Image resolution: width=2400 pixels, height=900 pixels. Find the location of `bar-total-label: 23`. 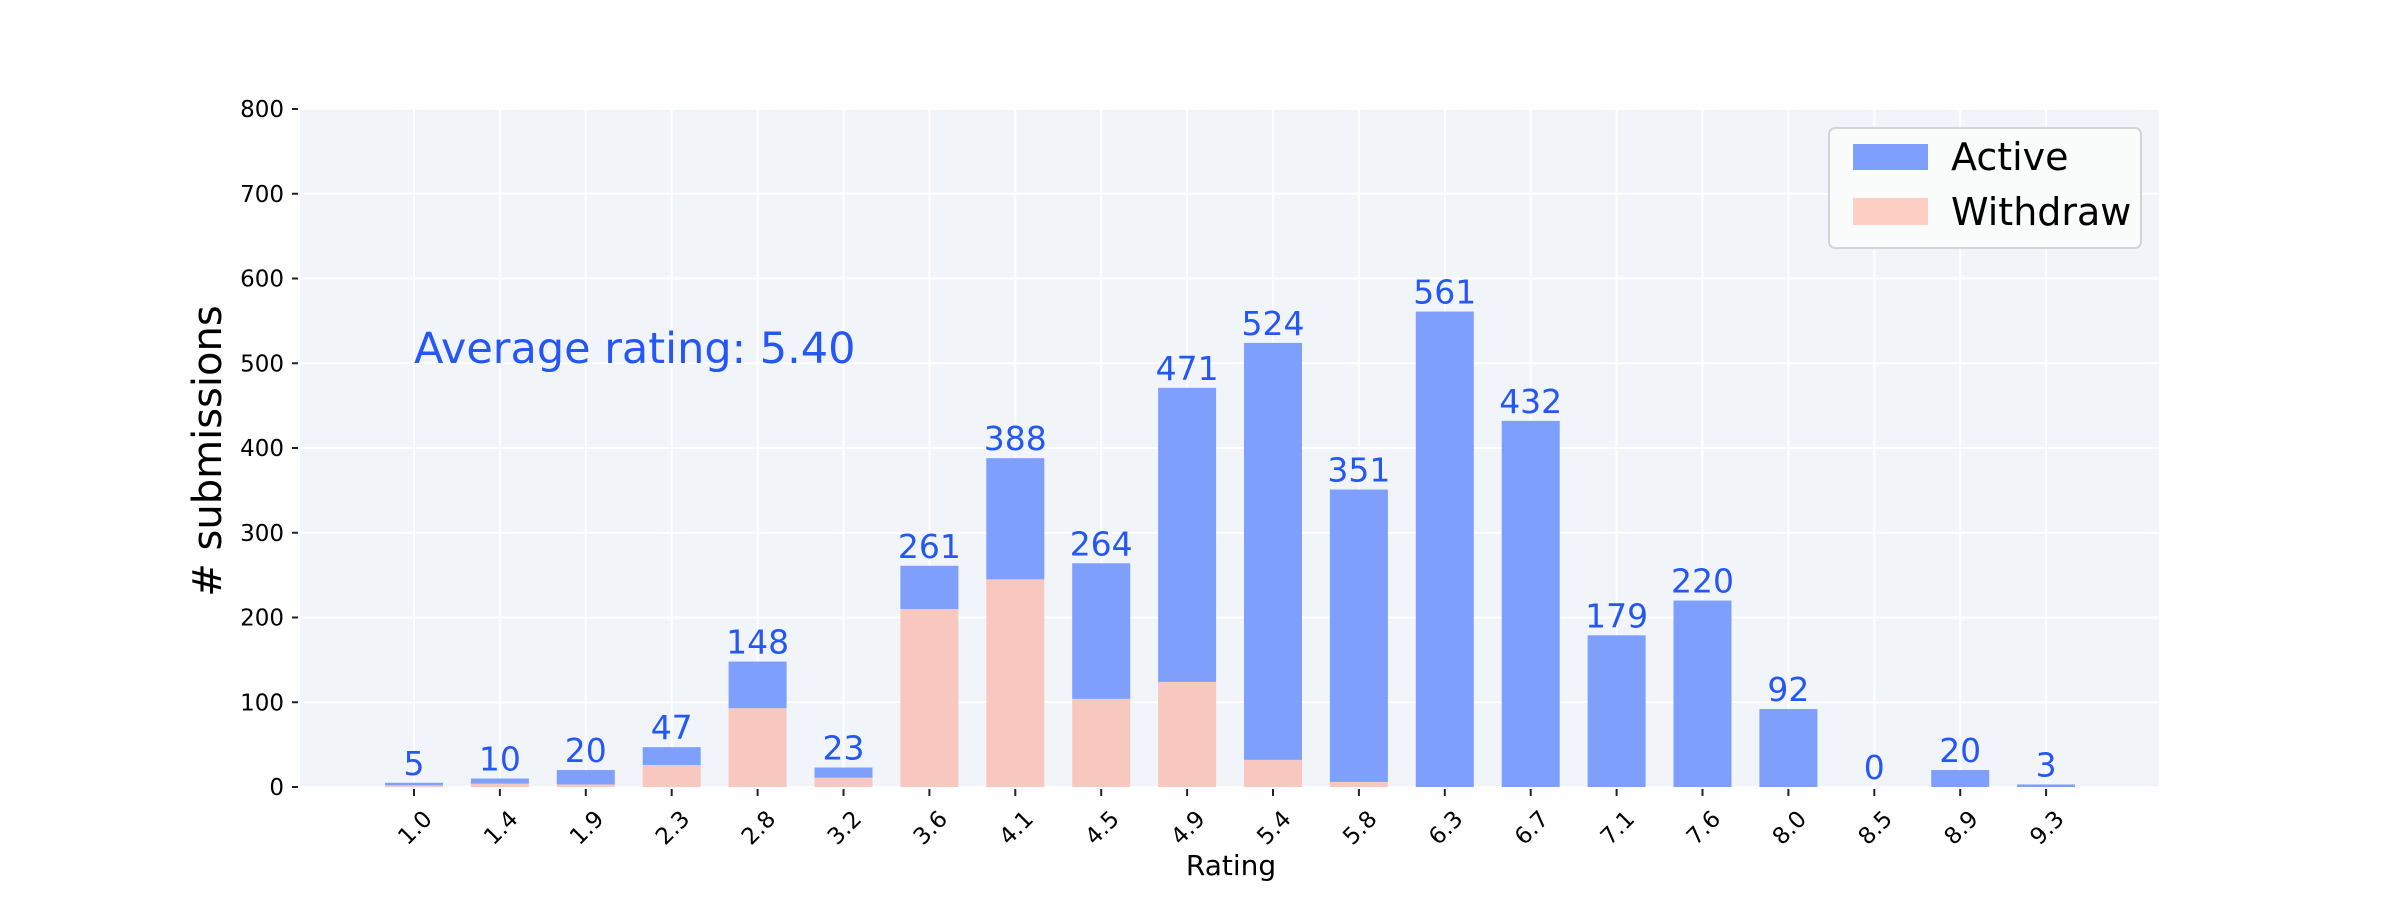

bar-total-label: 23 is located at coordinates (844, 748).